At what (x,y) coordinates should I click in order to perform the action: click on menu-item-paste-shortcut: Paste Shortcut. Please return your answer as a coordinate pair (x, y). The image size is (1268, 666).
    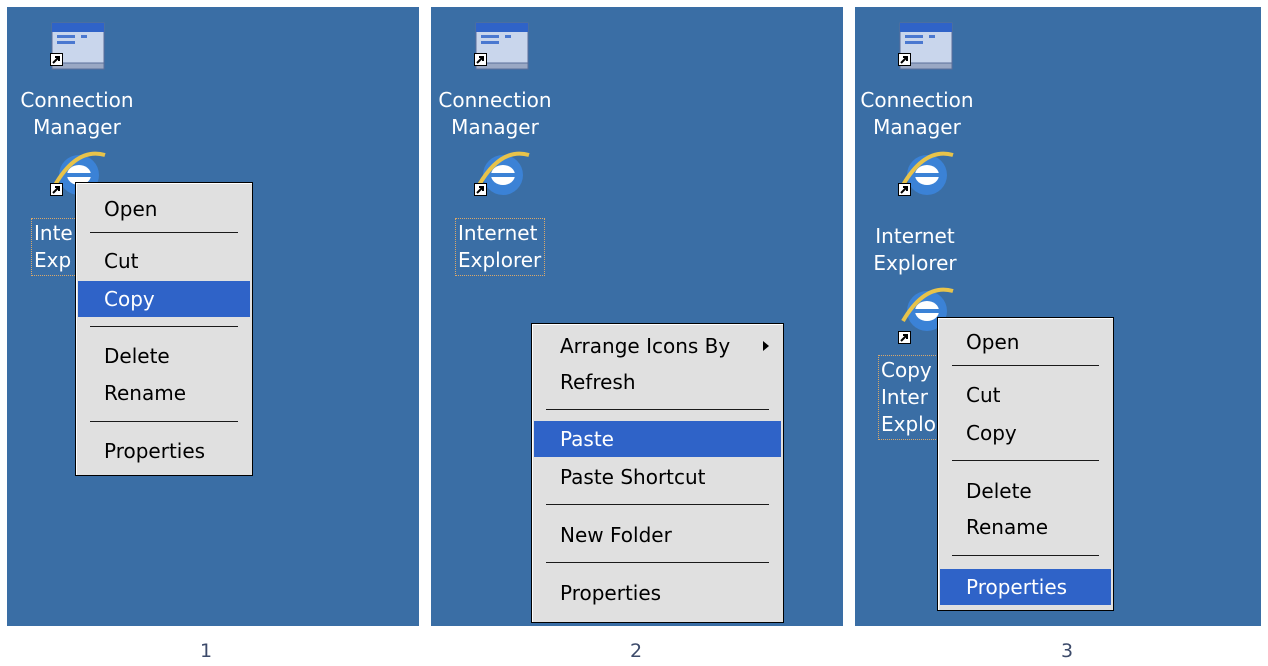
    Looking at the image, I should click on (657, 477).